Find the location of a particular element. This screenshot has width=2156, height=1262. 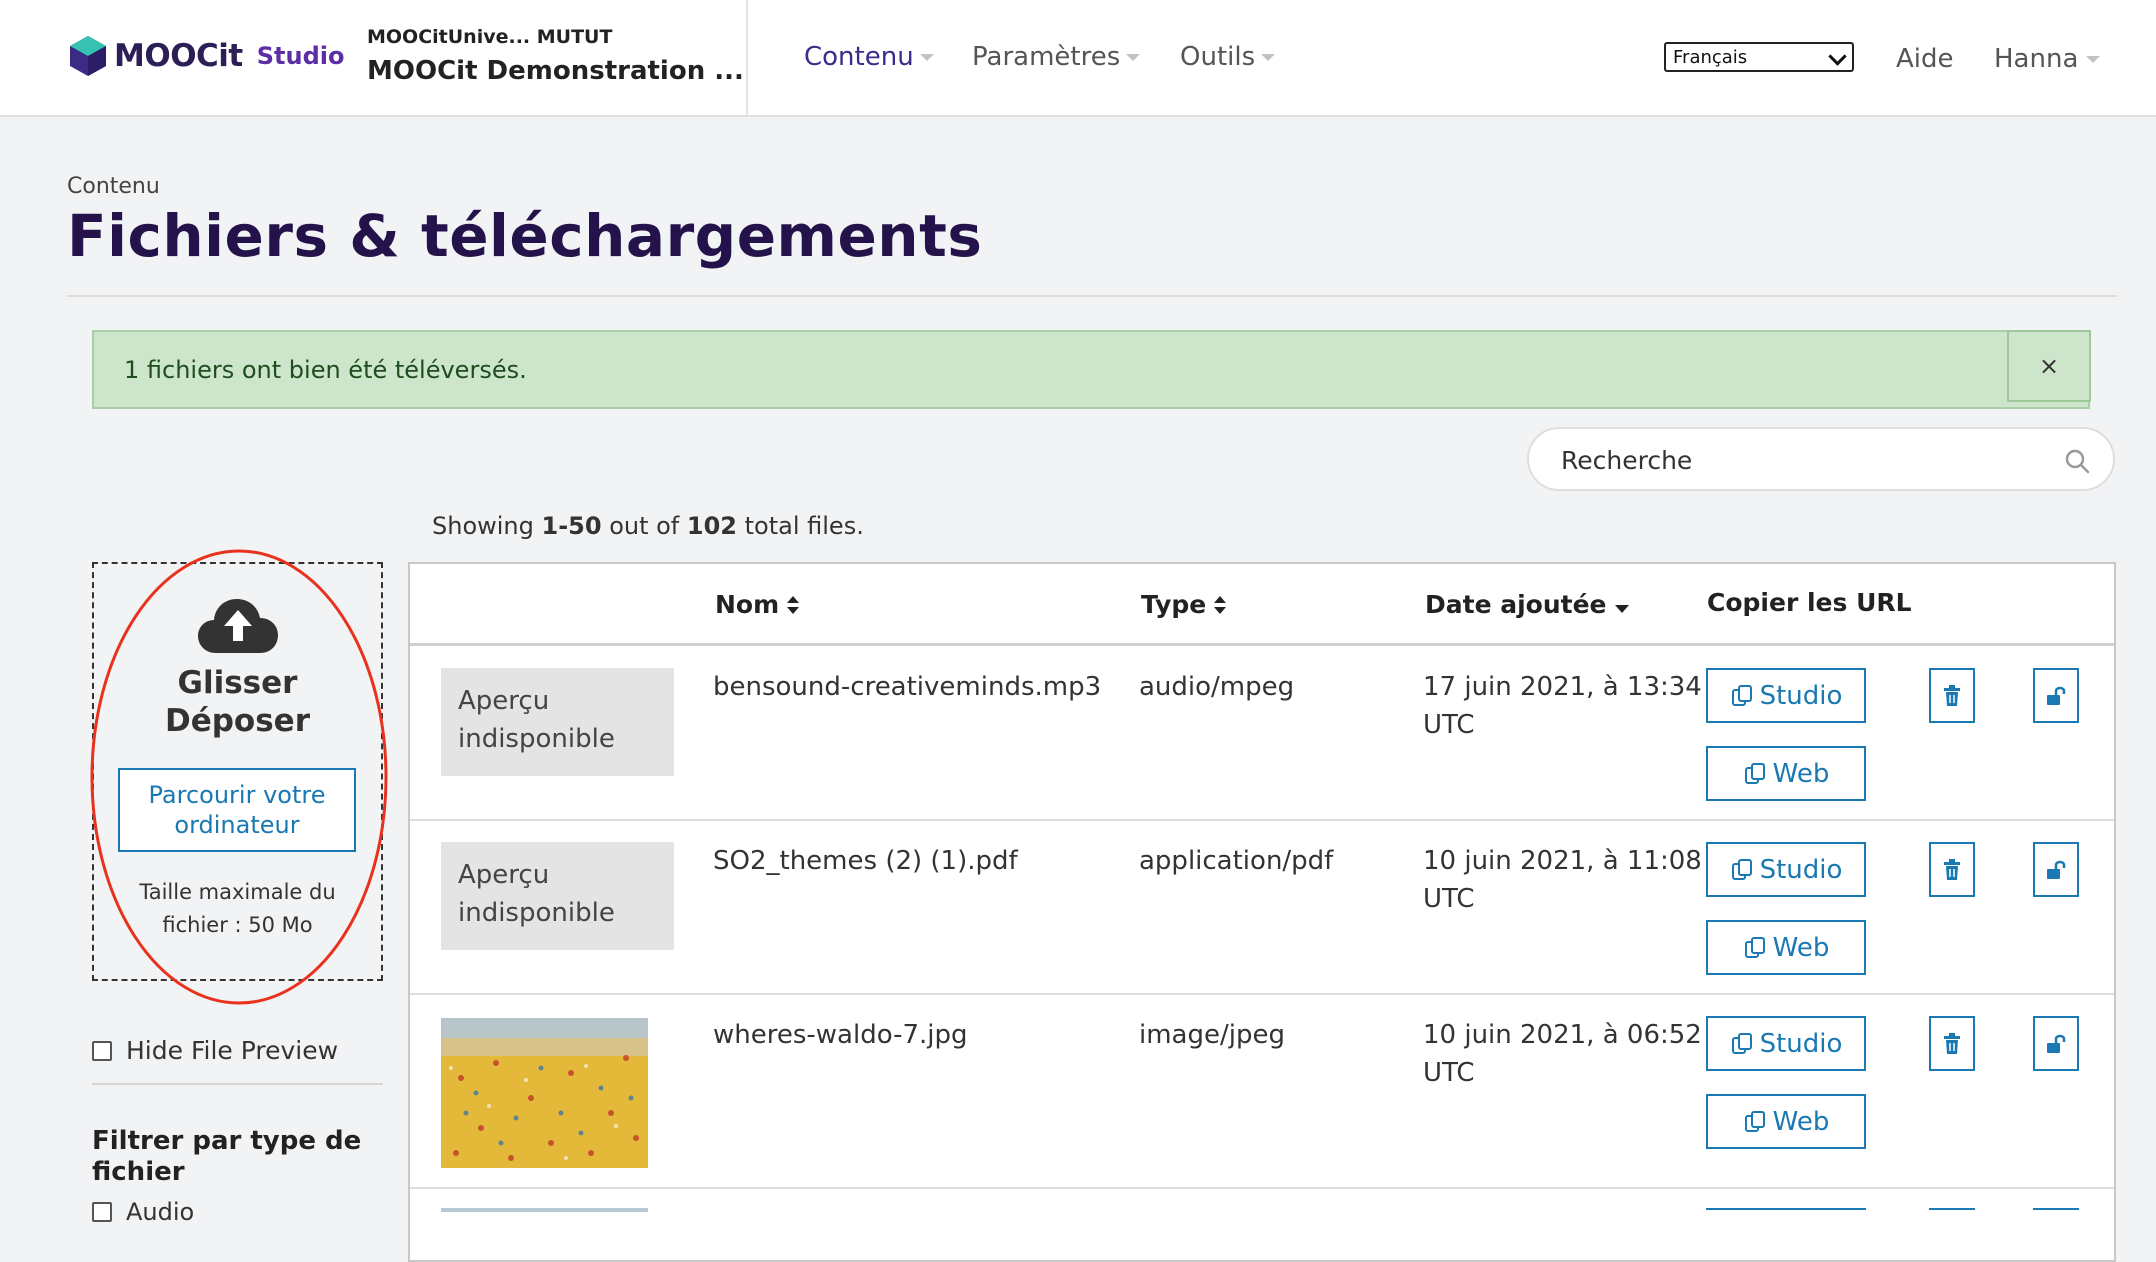

annotation-ellipse is located at coordinates (239, 777).